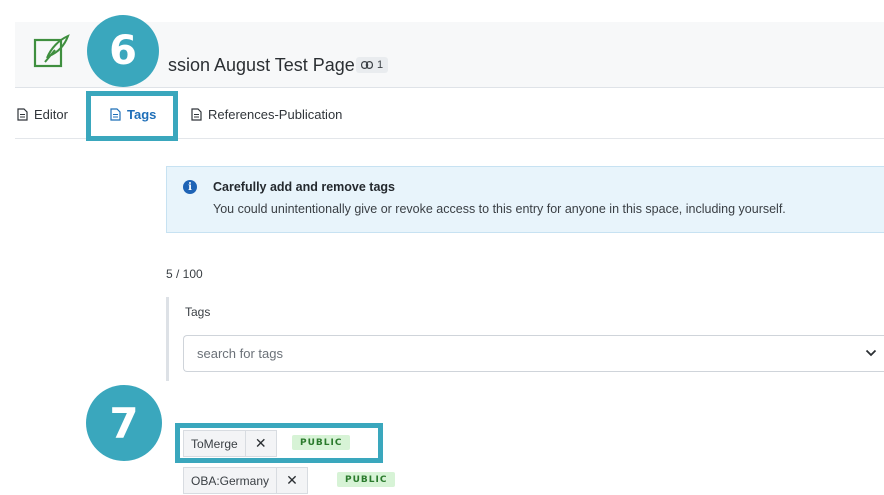 The image size is (884, 495). What do you see at coordinates (275, 114) in the screenshot?
I see `tab-references-label: References-Publication` at bounding box center [275, 114].